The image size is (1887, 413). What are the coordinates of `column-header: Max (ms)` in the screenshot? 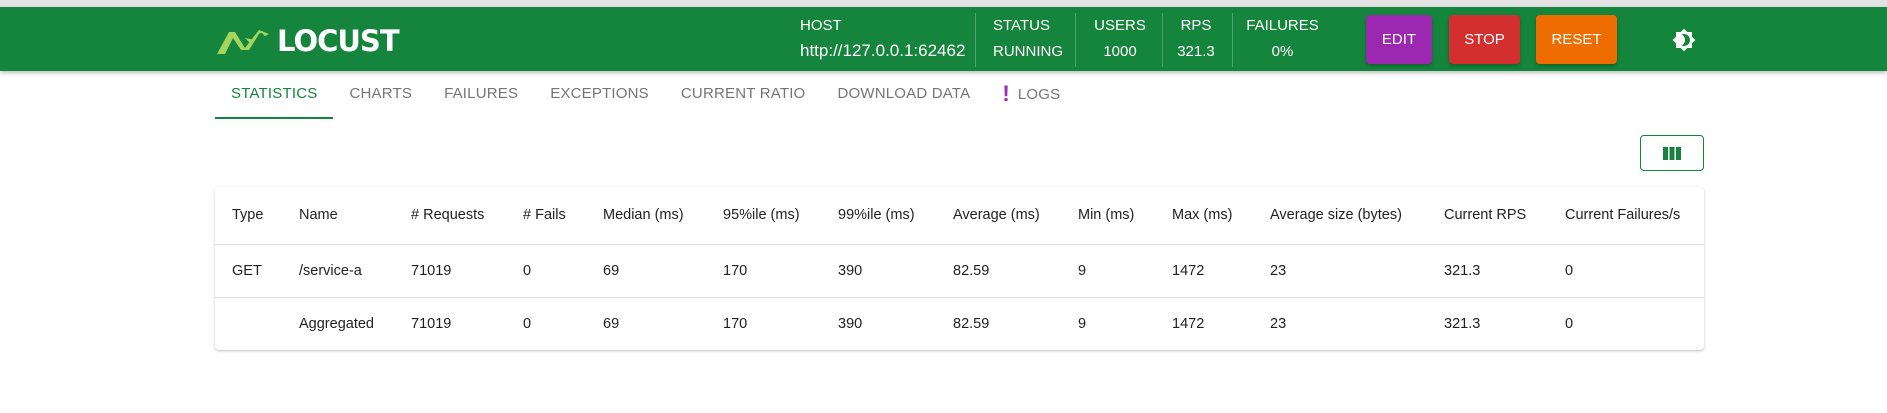 It's located at (1204, 216).